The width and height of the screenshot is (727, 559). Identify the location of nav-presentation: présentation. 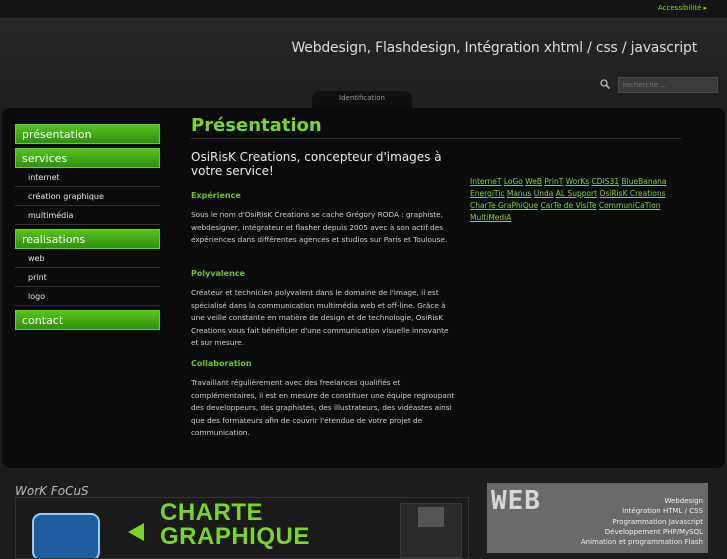
(87, 134).